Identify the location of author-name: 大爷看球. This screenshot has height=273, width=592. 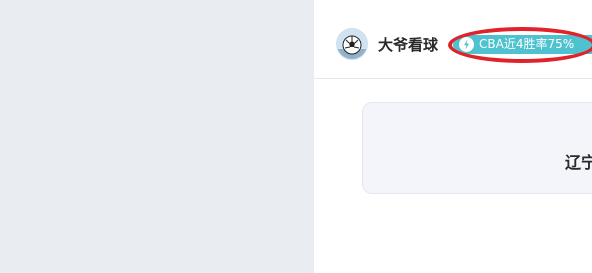
(408, 45).